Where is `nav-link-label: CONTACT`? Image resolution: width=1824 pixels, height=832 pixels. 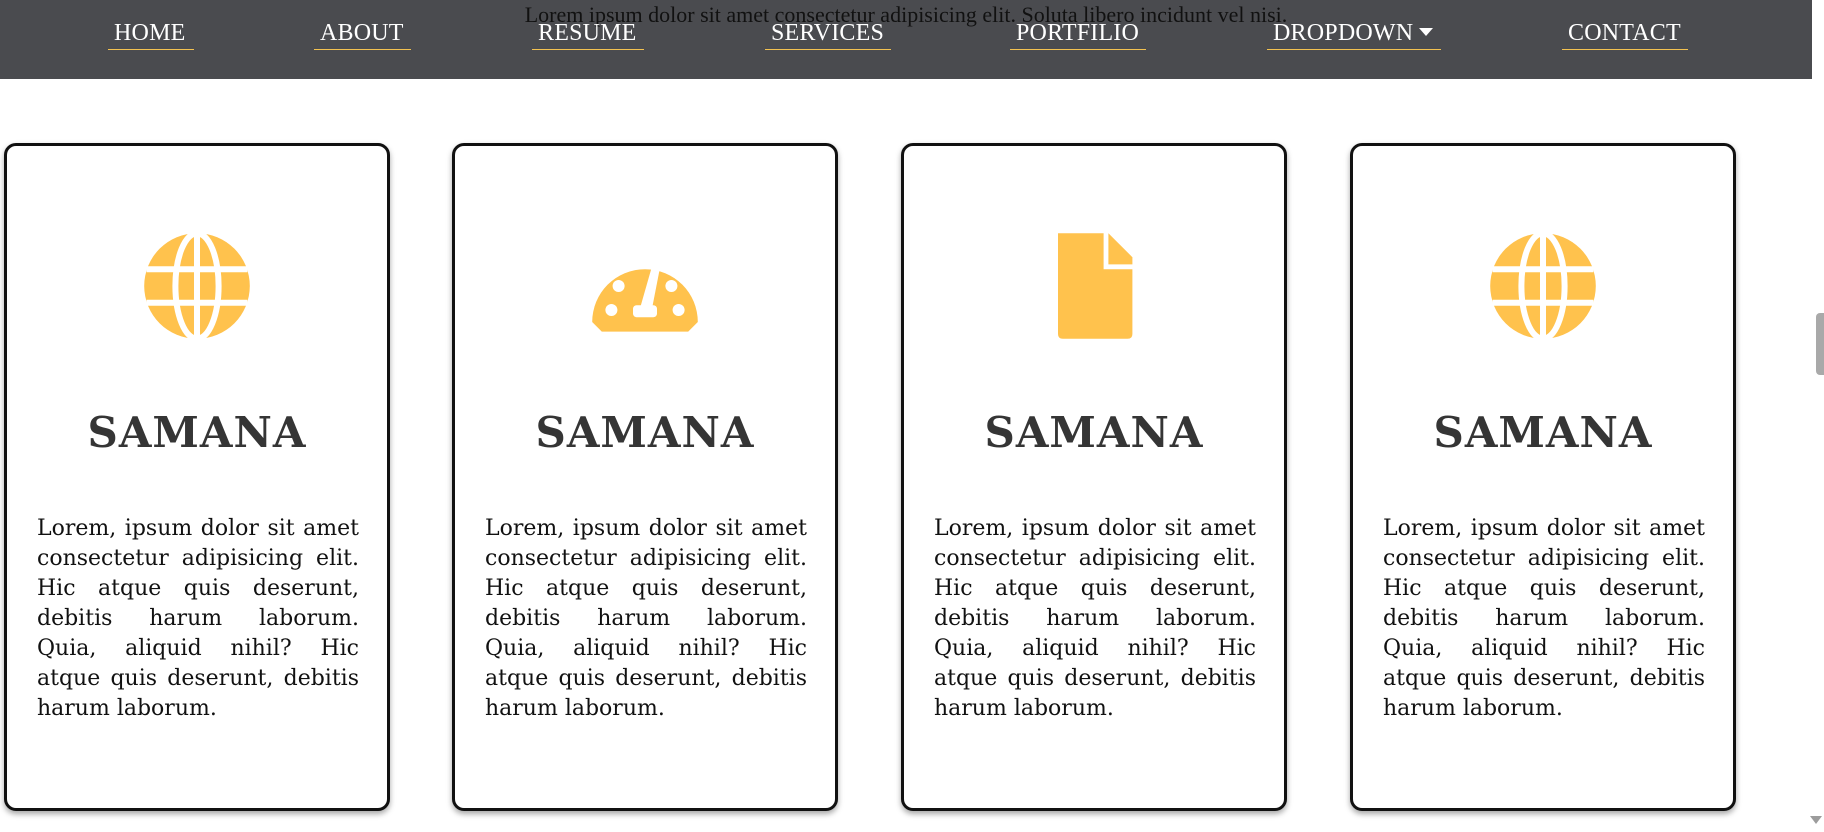
nav-link-label: CONTACT is located at coordinates (1624, 33).